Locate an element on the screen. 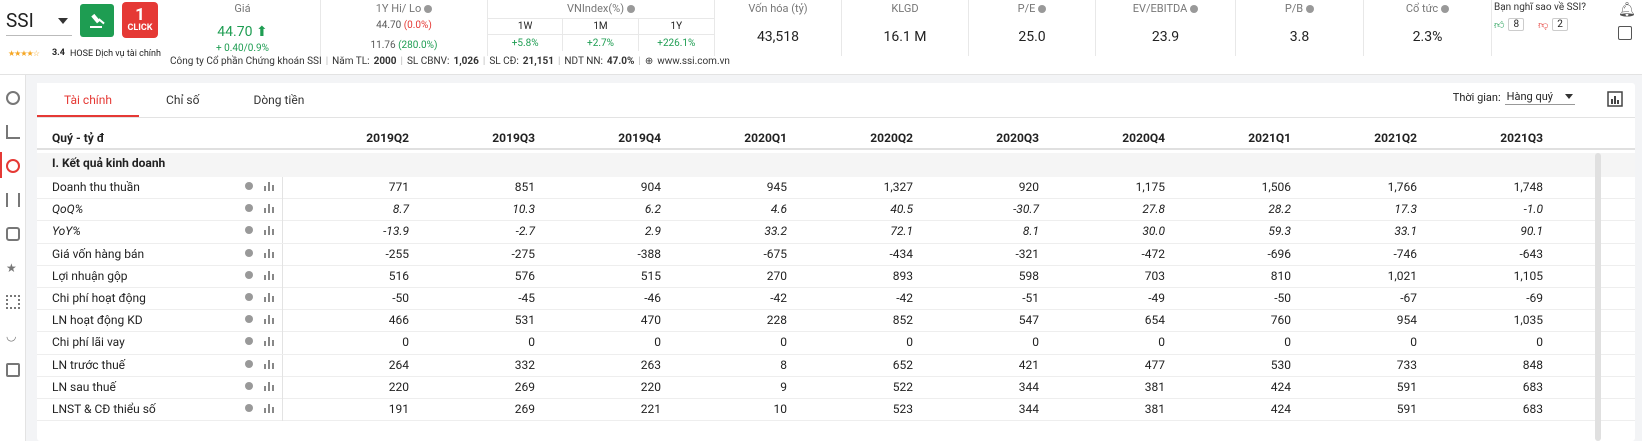 This screenshot has width=1642, height=441. metric-ev-ebitda: EV/EBITDA 23.9 is located at coordinates (1166, 28).